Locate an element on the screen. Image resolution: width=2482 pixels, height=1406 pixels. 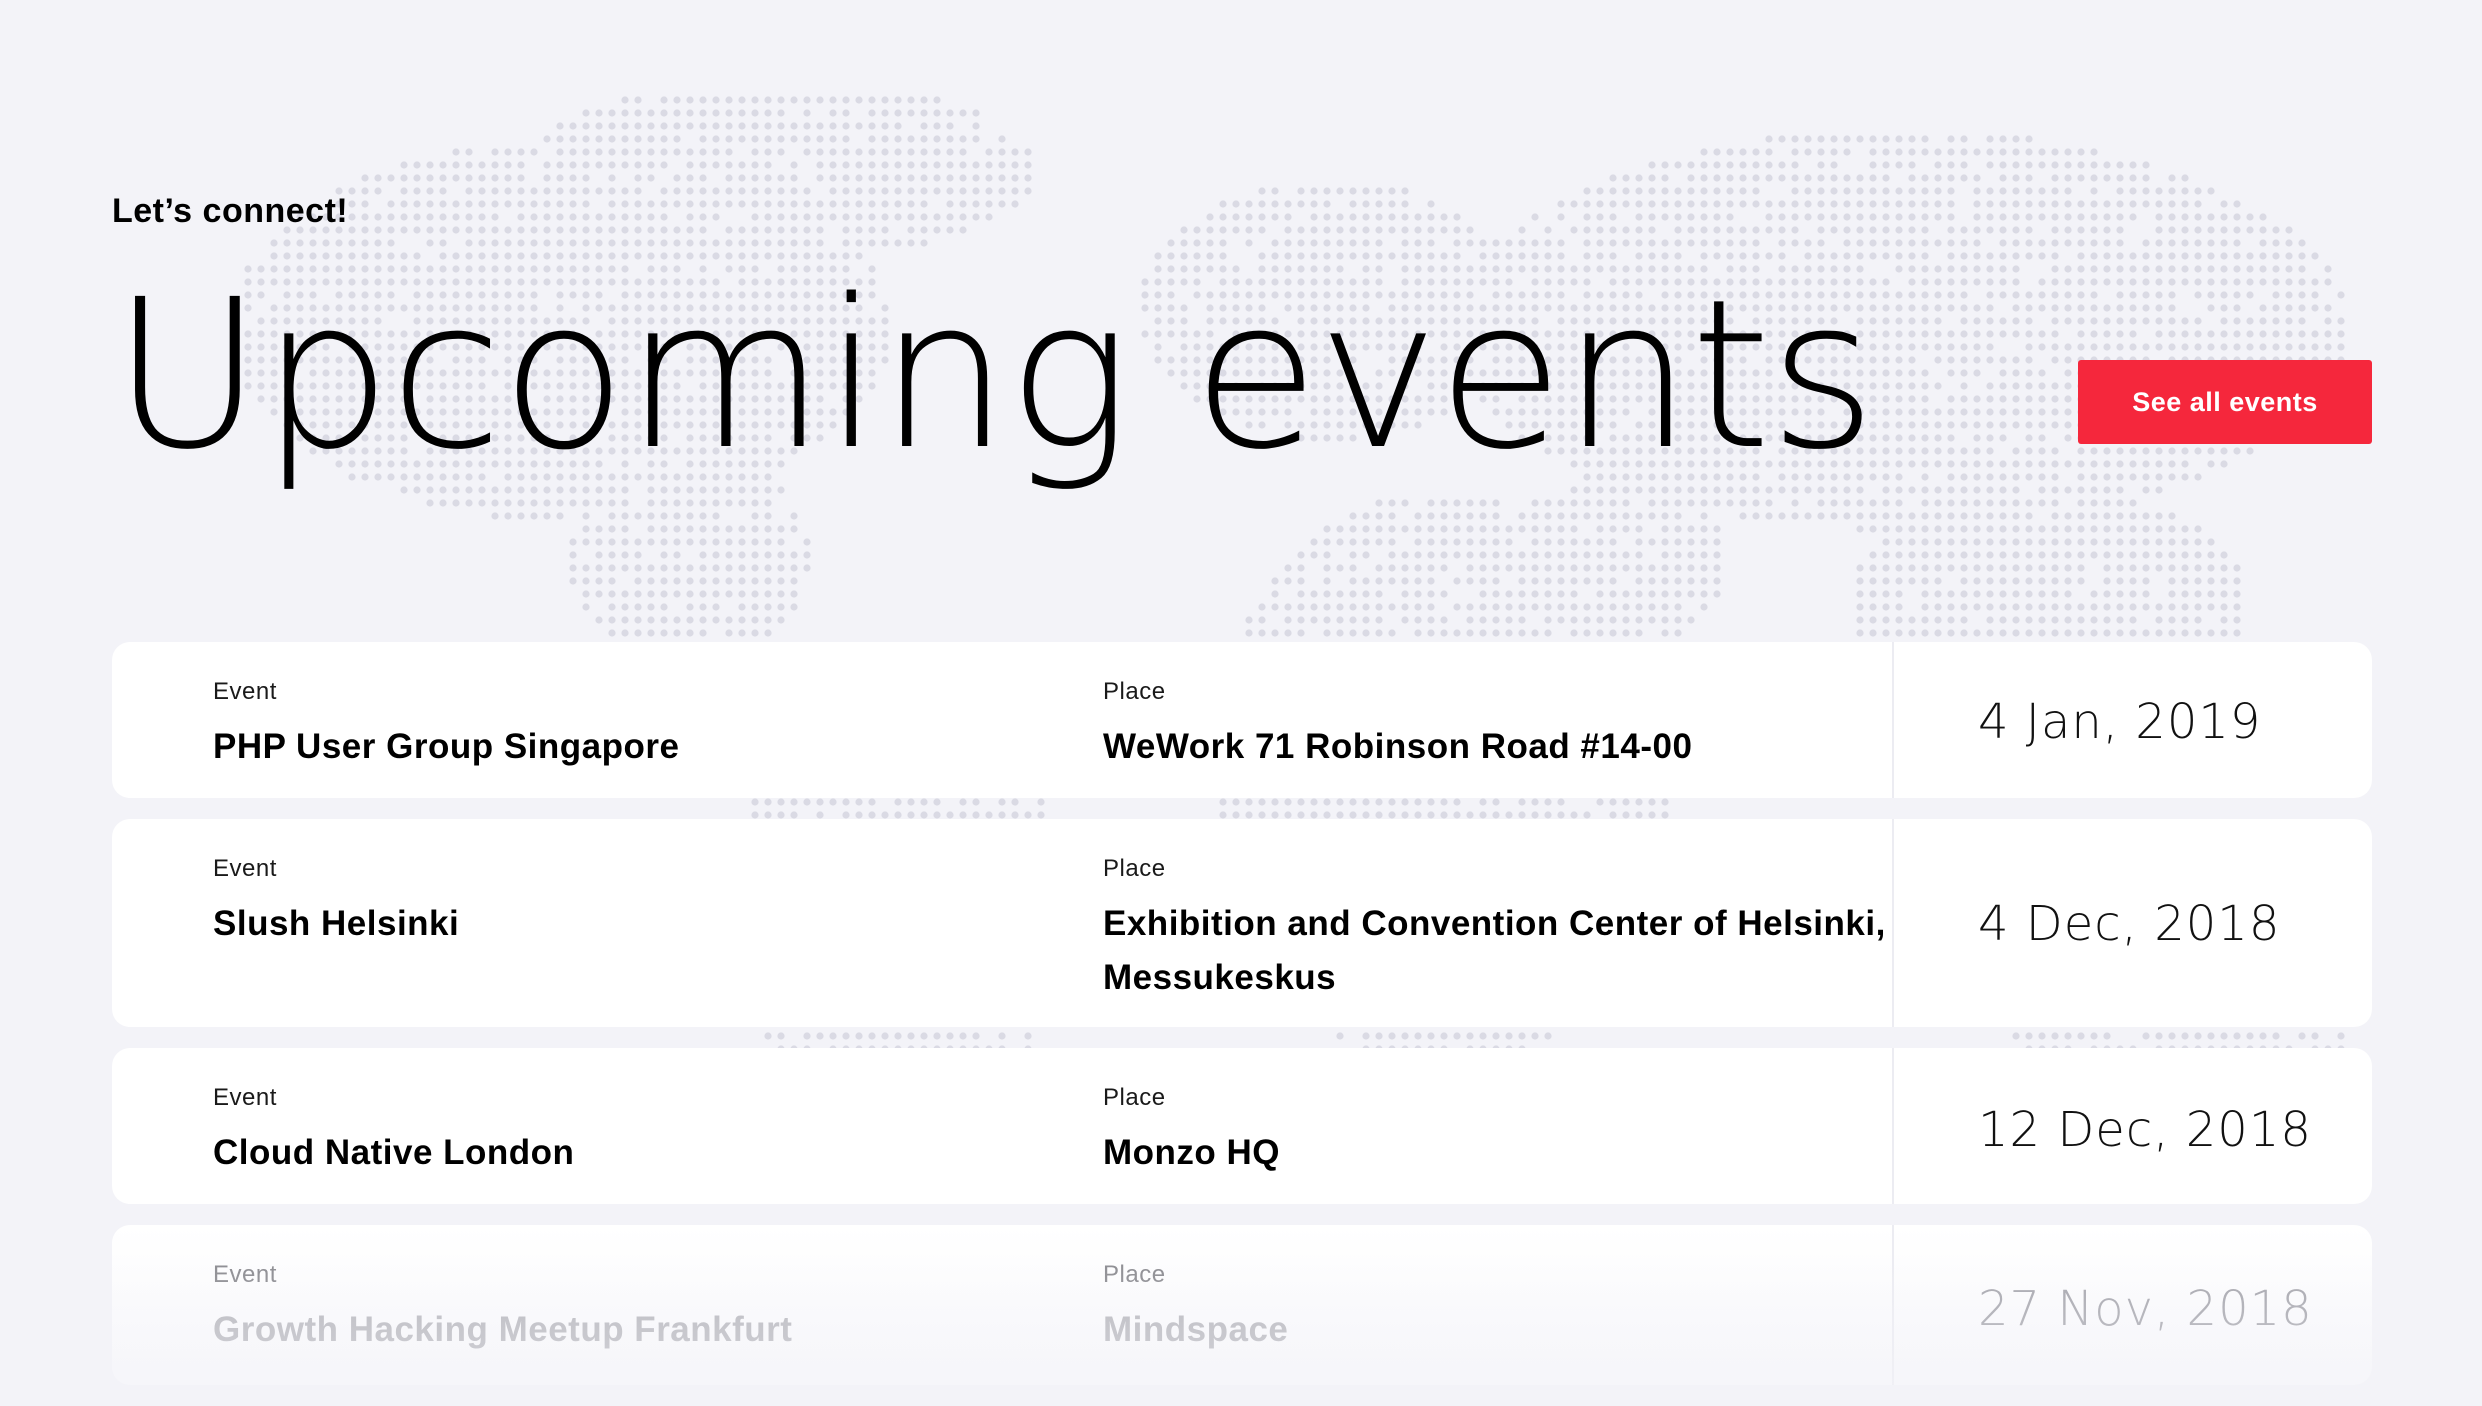
place-cell: Place Mindspace is located at coordinates (1503, 1309).